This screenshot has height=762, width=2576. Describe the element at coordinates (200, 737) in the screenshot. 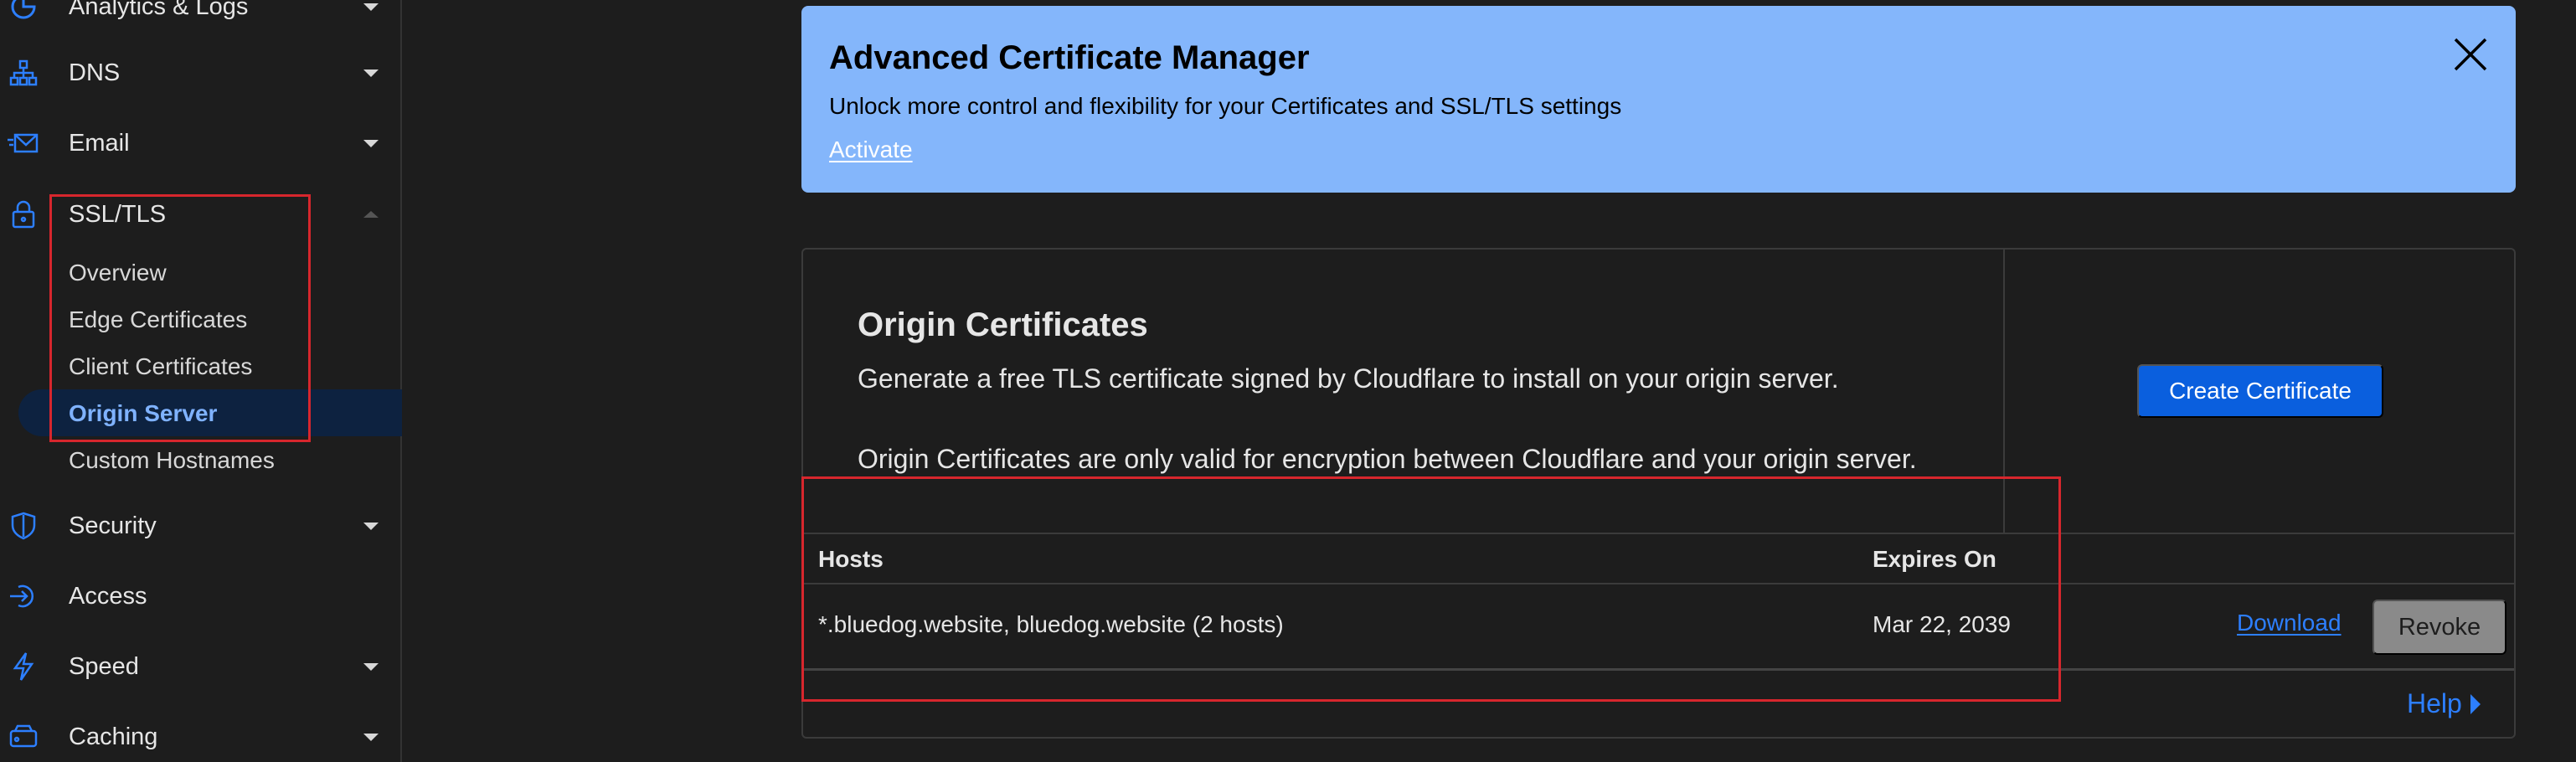

I see `sidebar-item-caching: Caching` at that location.